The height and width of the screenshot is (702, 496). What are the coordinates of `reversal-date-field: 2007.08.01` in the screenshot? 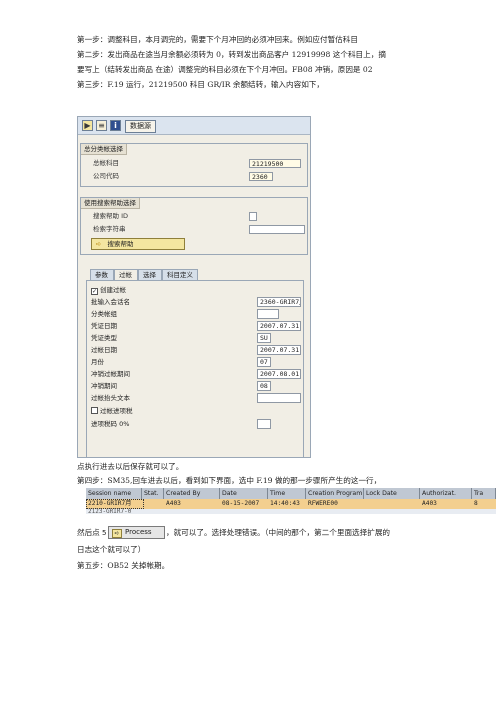 It's located at (279, 374).